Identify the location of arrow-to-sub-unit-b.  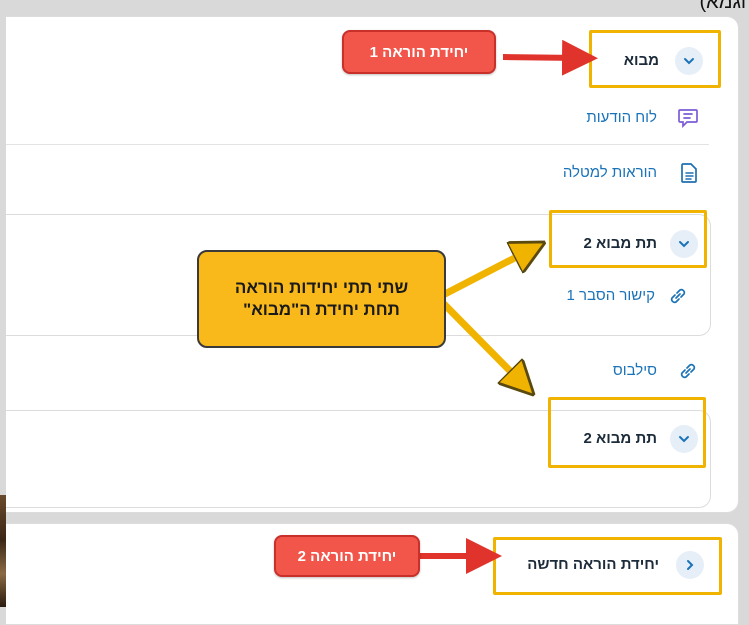
(481, 341).